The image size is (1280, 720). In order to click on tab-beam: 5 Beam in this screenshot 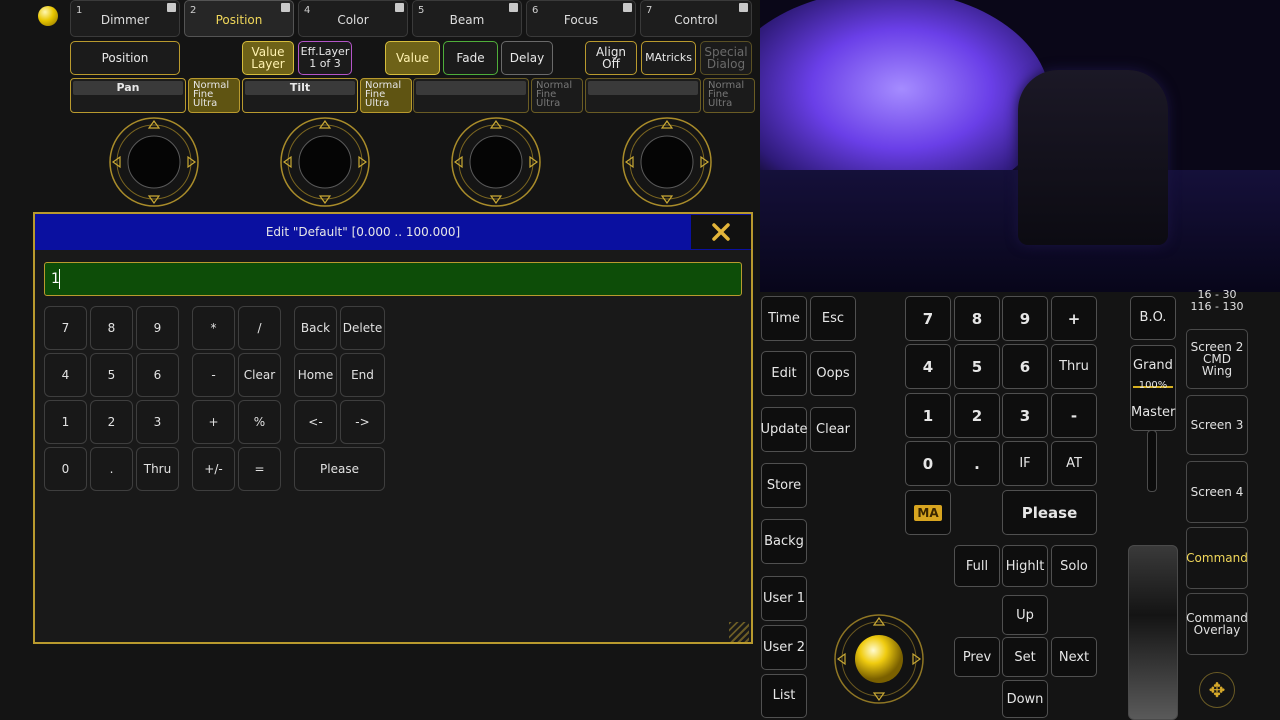, I will do `click(467, 18)`.